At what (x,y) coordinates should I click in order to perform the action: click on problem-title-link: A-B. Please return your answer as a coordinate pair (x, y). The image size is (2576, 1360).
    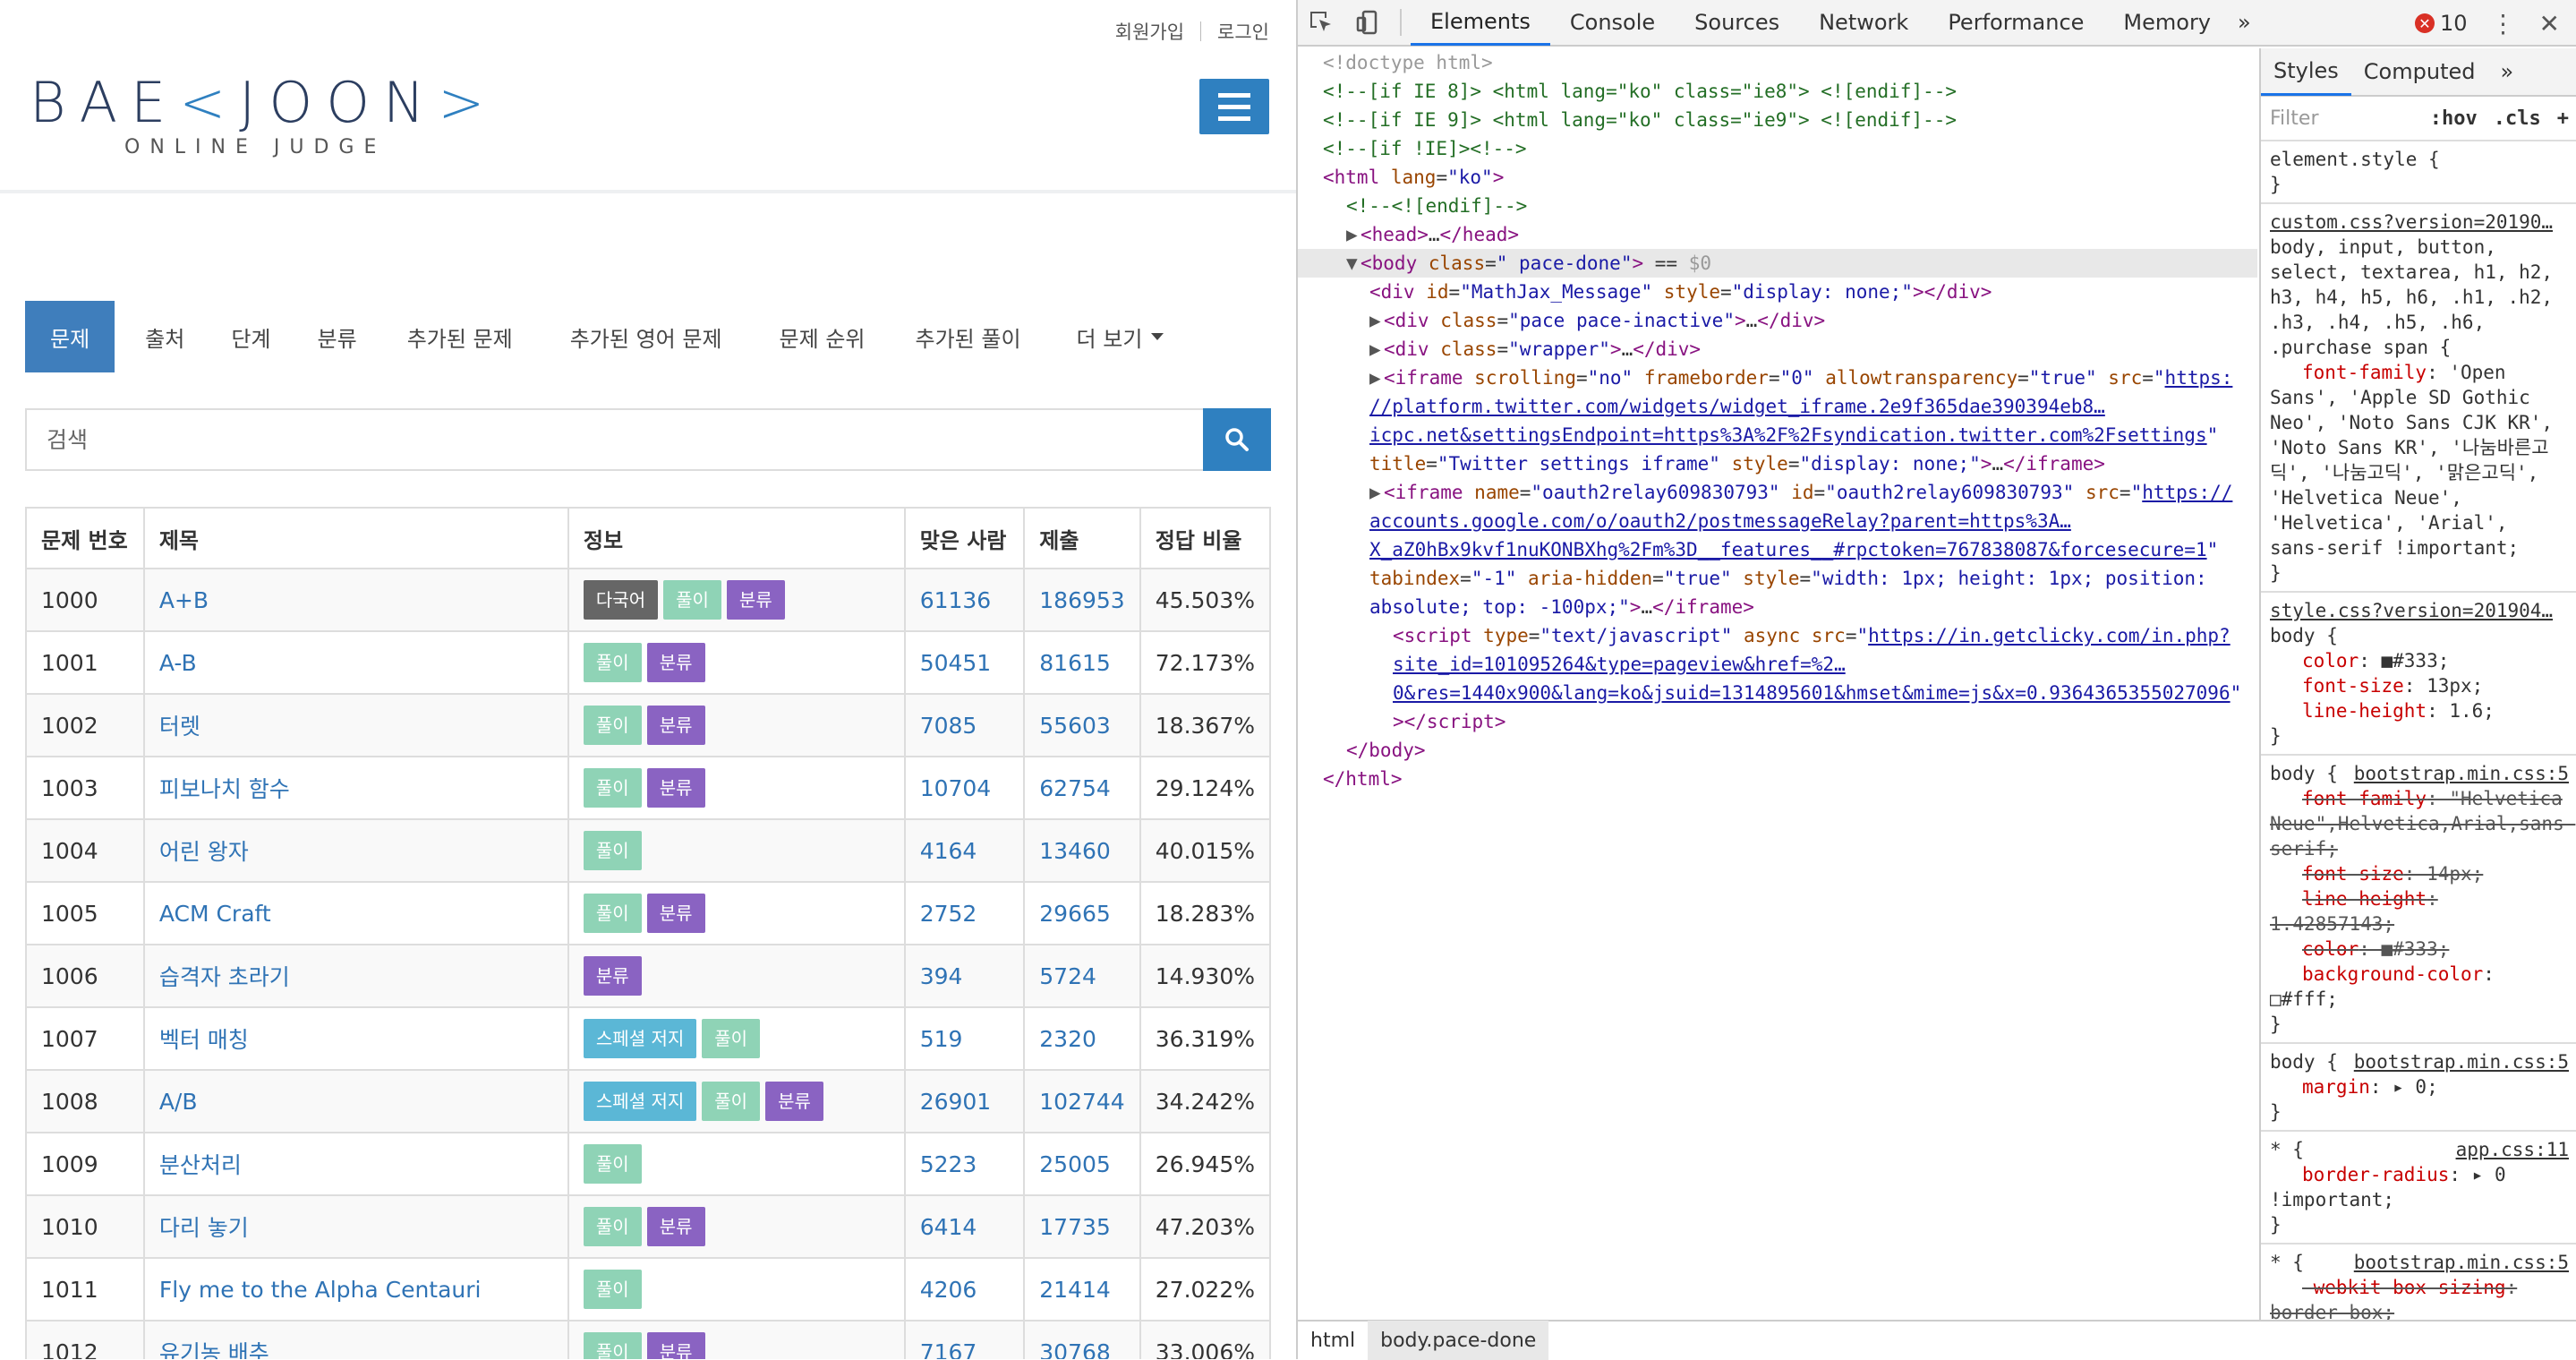
    Looking at the image, I should click on (178, 663).